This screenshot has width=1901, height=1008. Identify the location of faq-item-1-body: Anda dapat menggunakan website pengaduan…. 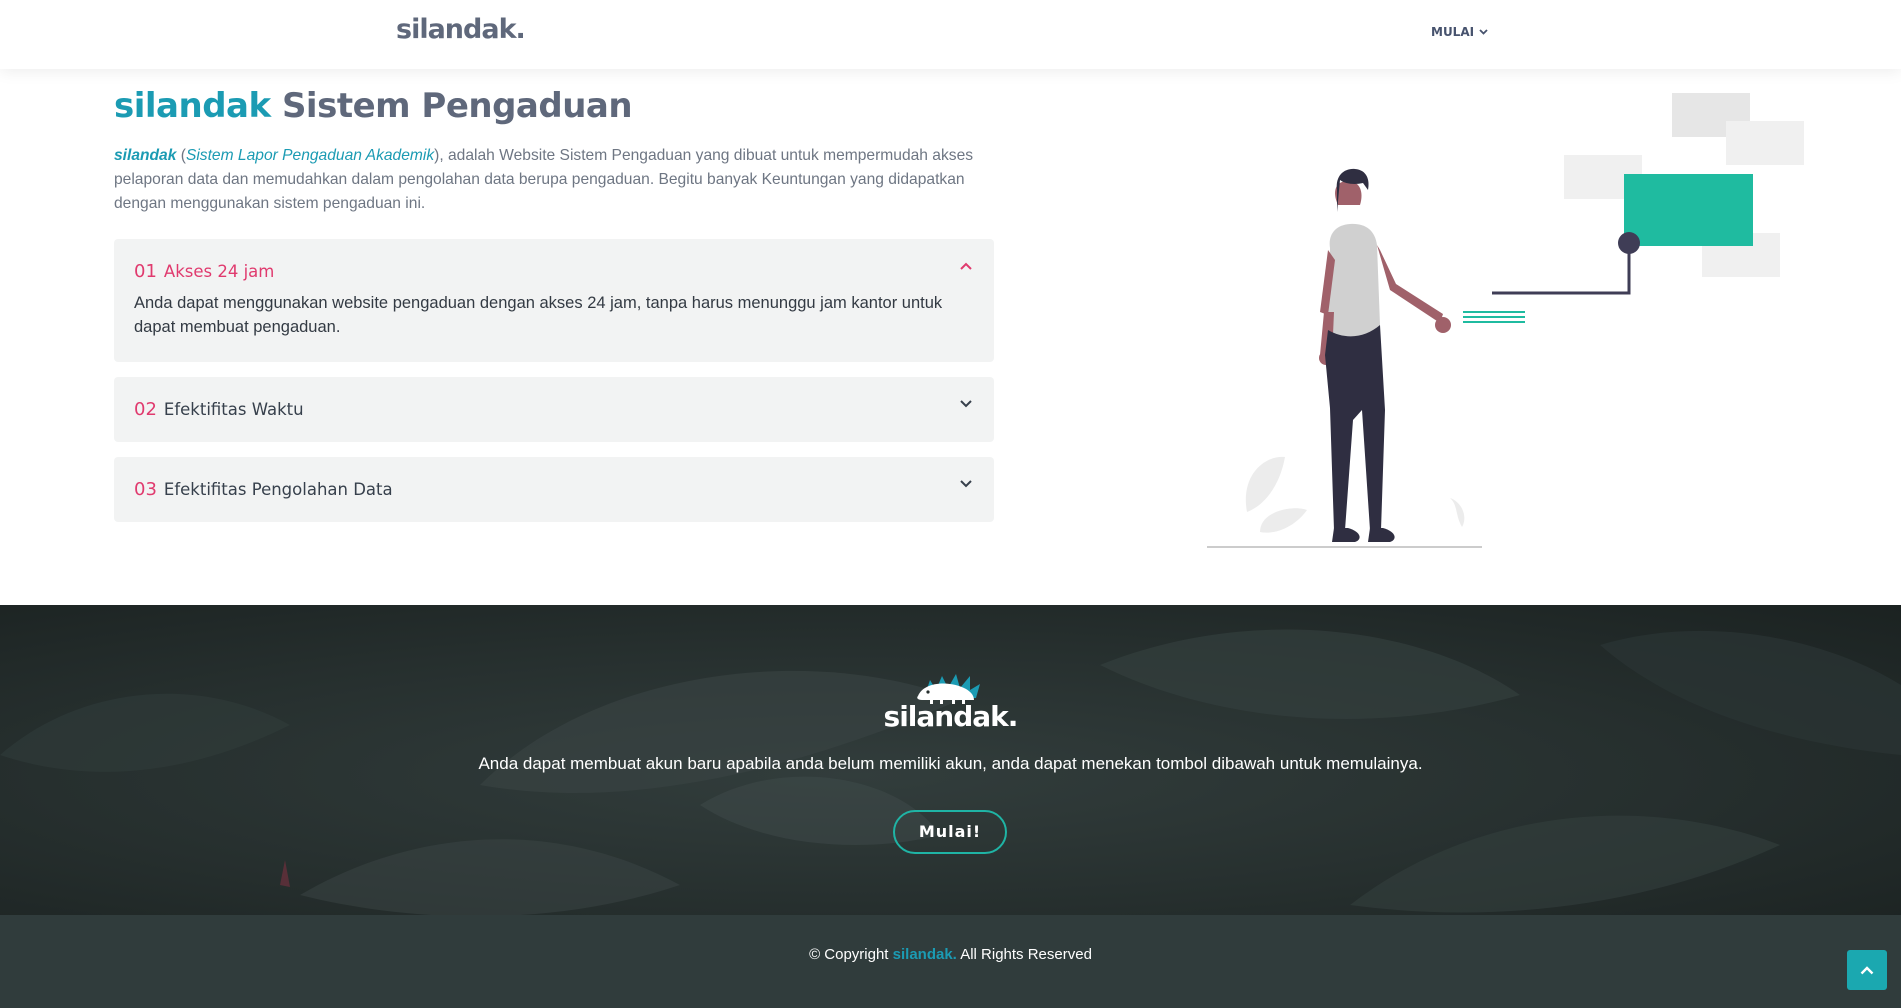
(538, 315).